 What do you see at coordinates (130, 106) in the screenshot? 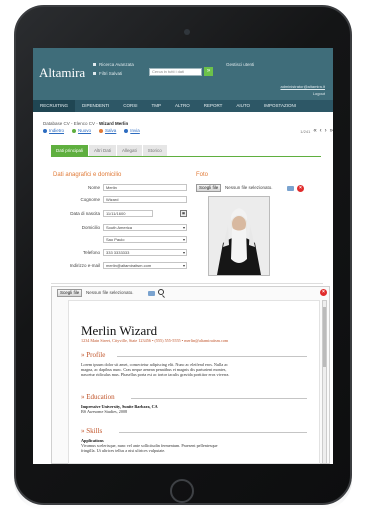
I see `nav-corsi: Corsi` at bounding box center [130, 106].